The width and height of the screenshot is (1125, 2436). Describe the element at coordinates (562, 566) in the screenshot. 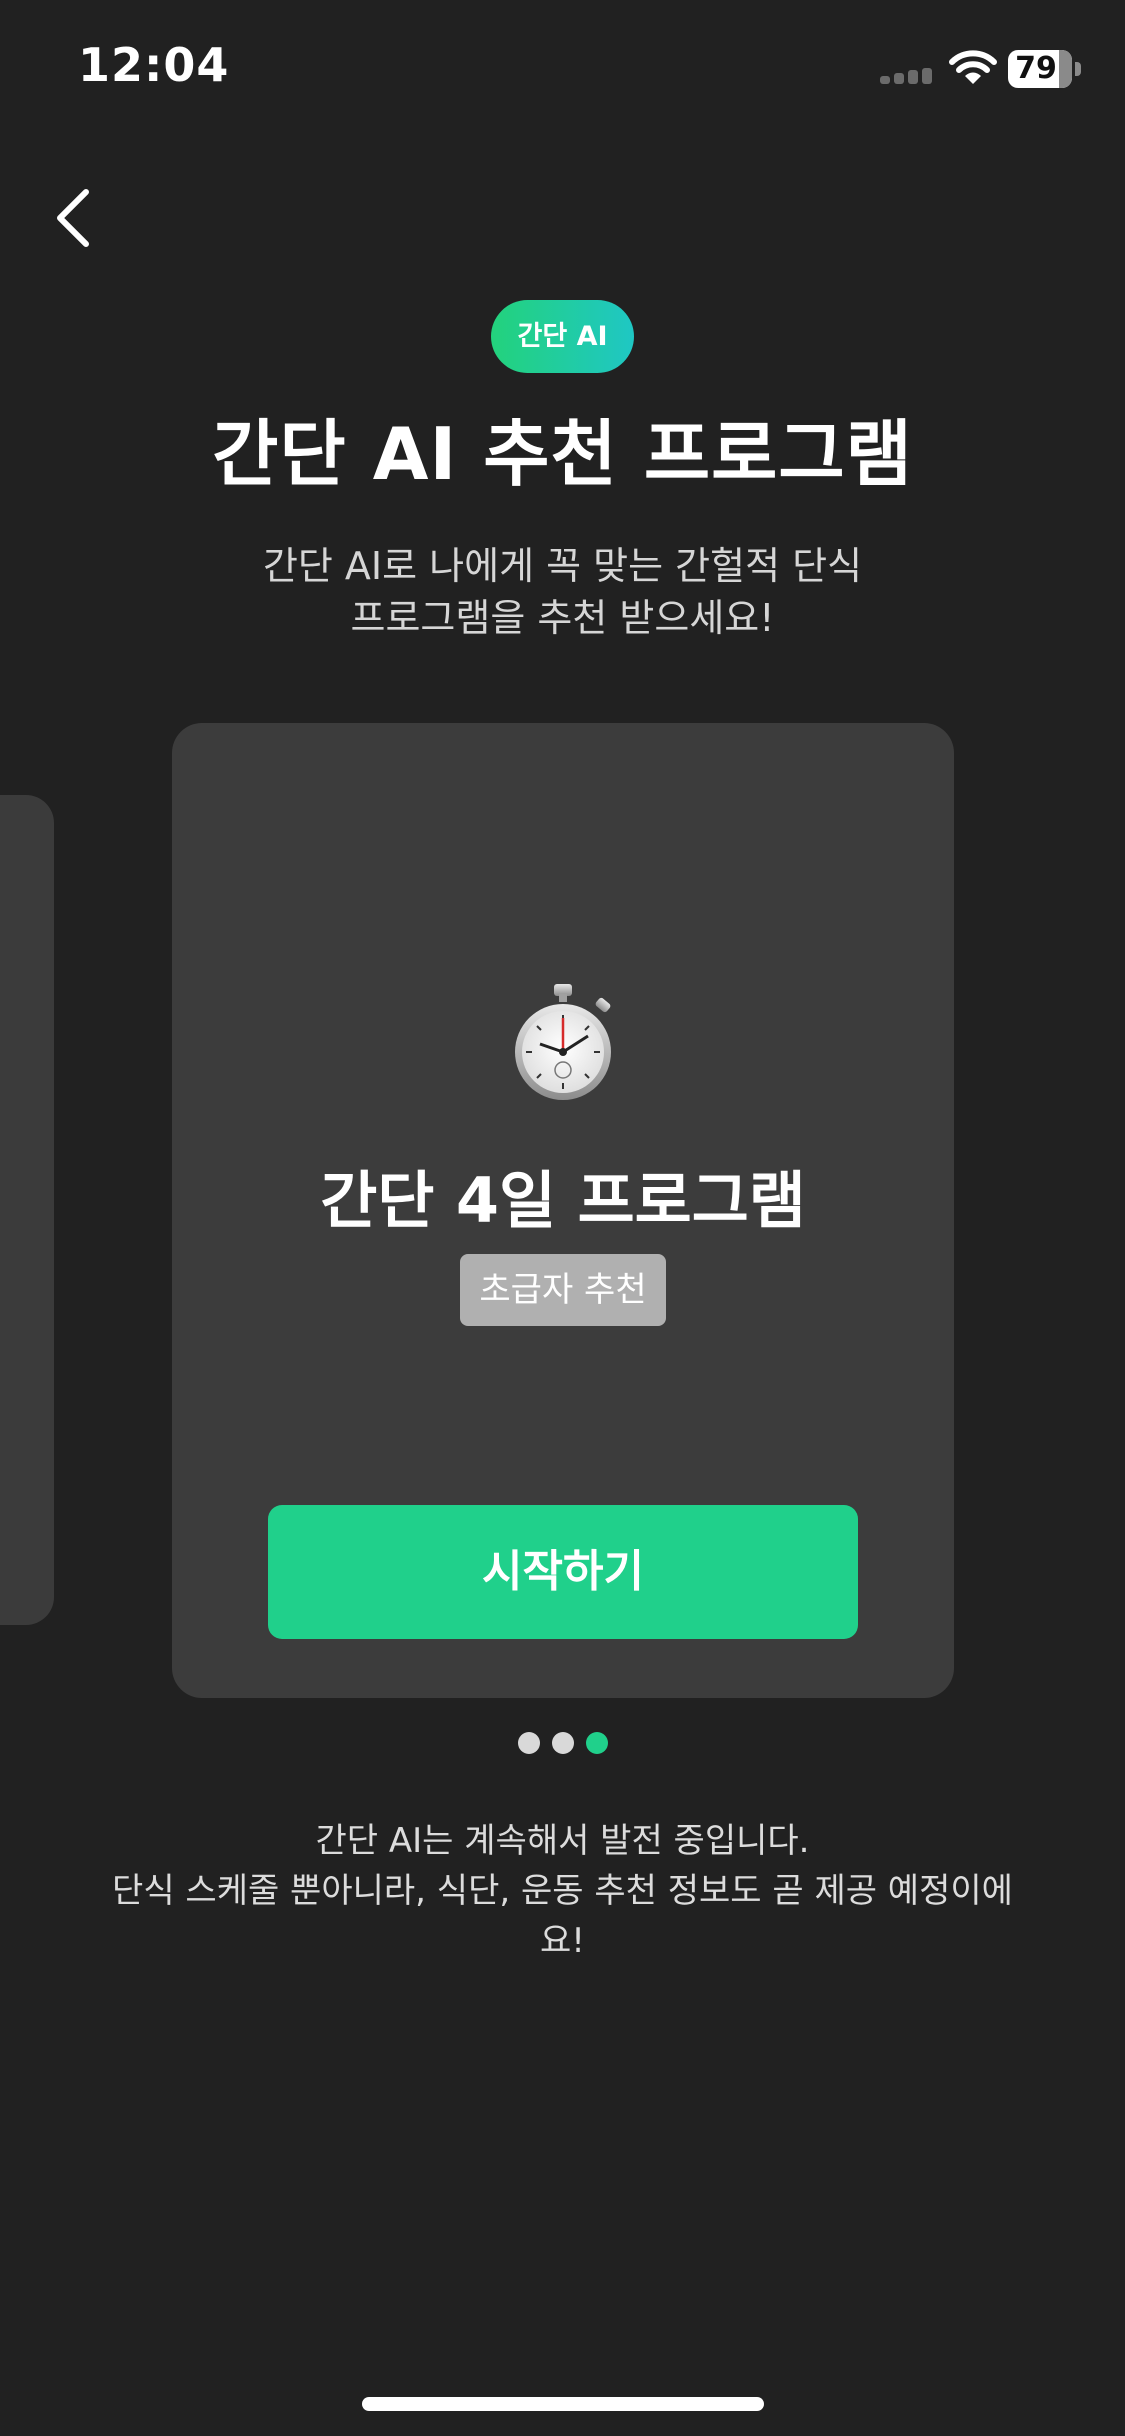

I see `subtitle-line: 간단 AI로 나에게 꼭 맞는 간헐적 단식` at that location.